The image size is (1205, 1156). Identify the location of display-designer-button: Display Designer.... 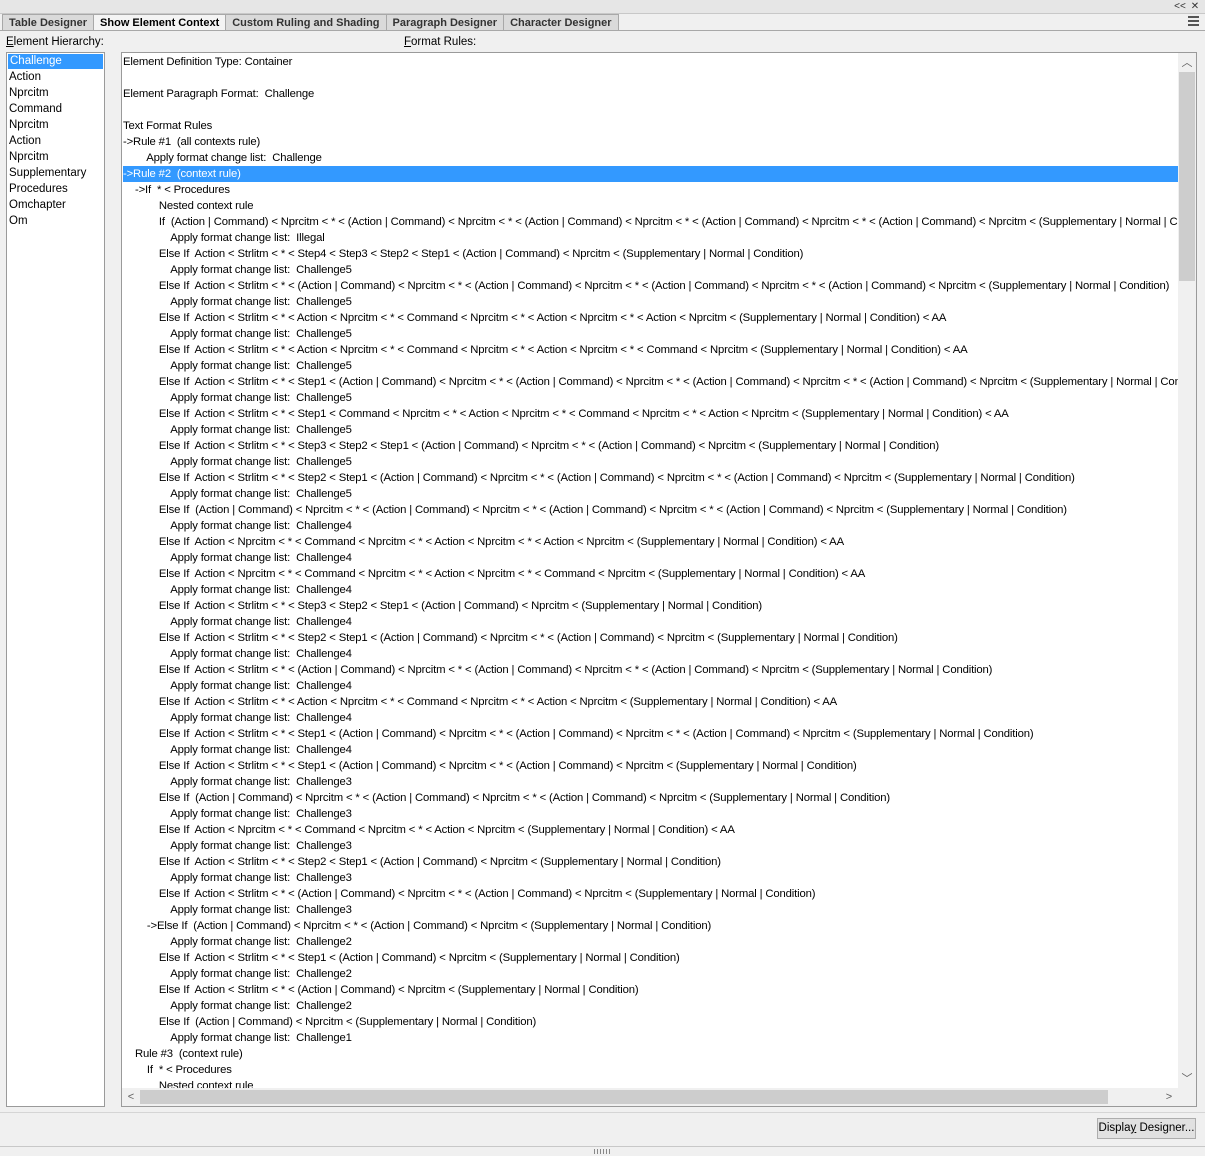
(1146, 1128).